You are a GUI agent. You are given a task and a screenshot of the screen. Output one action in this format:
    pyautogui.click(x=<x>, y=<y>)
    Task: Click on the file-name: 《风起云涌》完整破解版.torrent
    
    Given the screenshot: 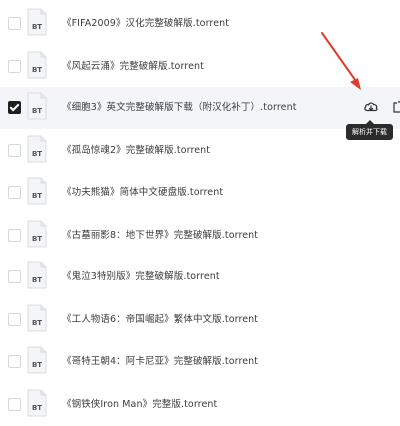 What is the action you would take?
    pyautogui.click(x=133, y=65)
    